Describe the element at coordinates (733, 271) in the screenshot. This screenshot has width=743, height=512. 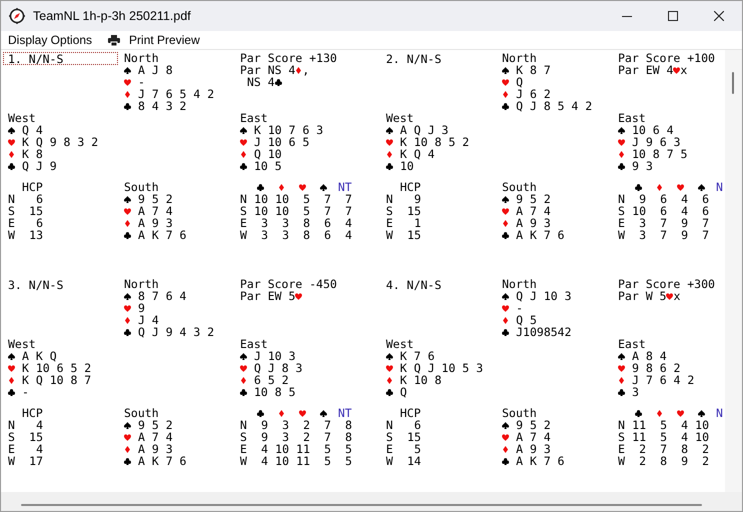
I see `vertical-scrollbar` at that location.